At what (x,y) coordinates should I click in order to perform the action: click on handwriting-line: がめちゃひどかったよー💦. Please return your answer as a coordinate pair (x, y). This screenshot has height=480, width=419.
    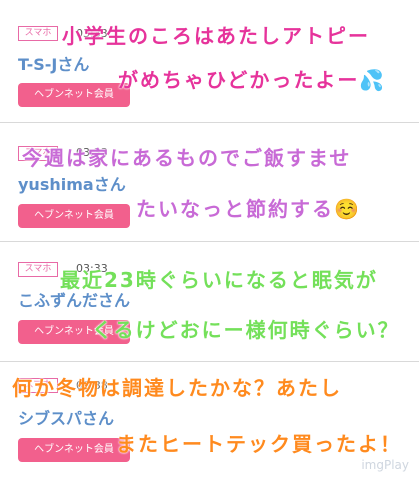
    Looking at the image, I should click on (252, 78).